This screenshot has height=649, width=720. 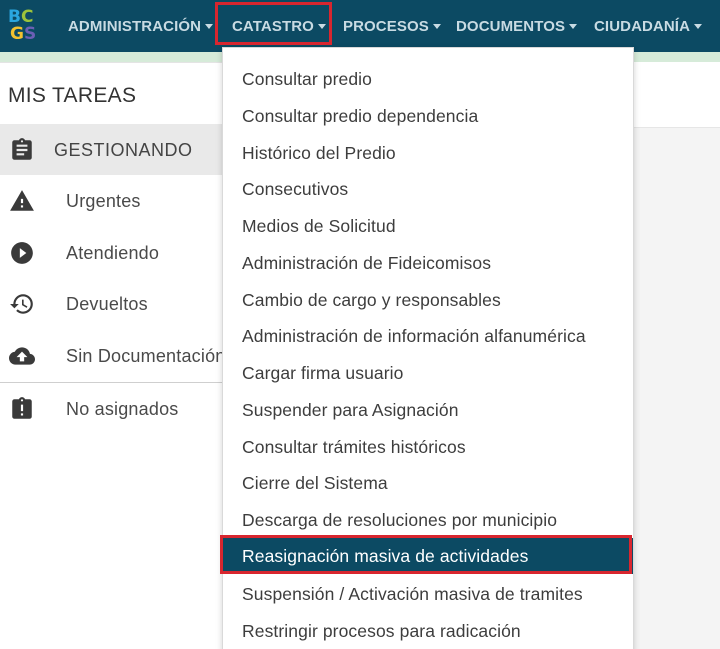 I want to click on menu-item-label: Histórico del Predio, so click(x=319, y=152).